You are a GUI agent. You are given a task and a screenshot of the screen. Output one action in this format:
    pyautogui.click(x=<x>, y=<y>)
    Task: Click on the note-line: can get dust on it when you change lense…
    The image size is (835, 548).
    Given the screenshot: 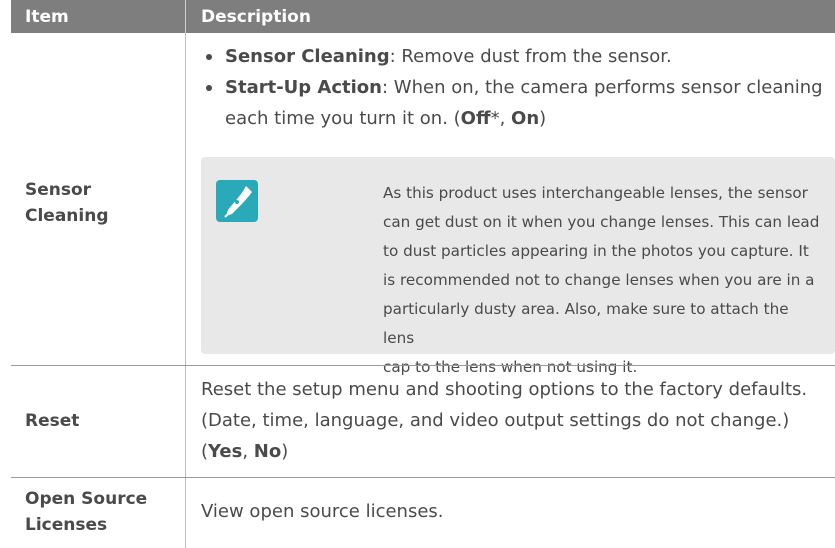 What is the action you would take?
    pyautogui.click(x=601, y=222)
    